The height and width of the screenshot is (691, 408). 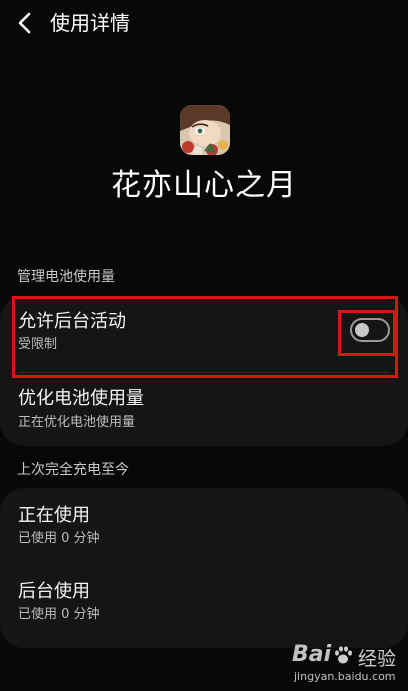 What do you see at coordinates (25, 23) in the screenshot?
I see `back-arrow-icon` at bounding box center [25, 23].